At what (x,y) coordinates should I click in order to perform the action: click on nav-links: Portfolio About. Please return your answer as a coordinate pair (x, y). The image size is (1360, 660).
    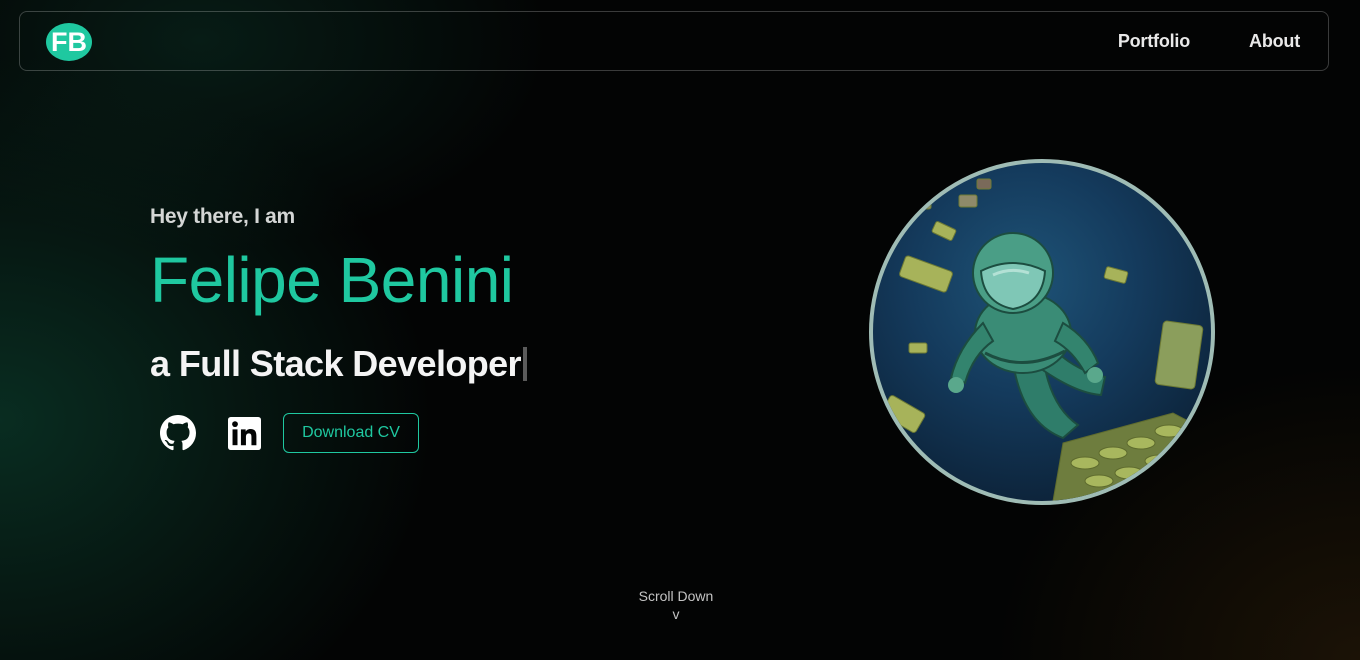
    Looking at the image, I should click on (1209, 41).